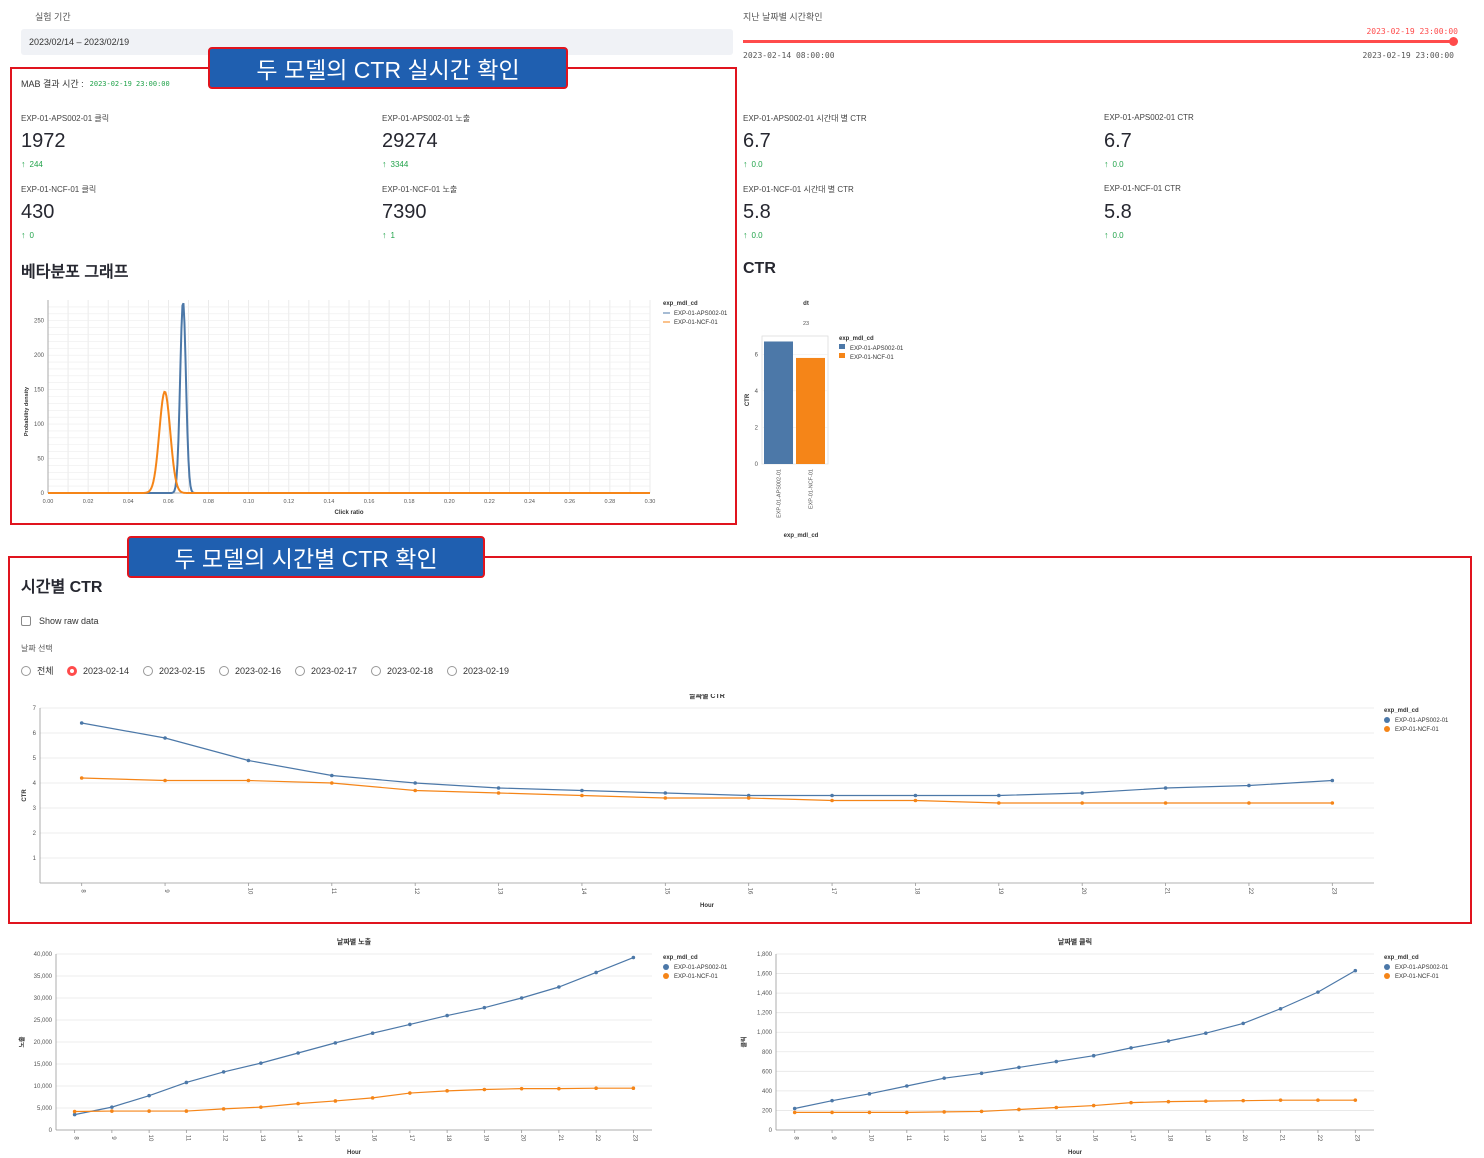 The image size is (1484, 1158). What do you see at coordinates (409, 670) in the screenshot?
I see `date-radio-option: 2023-02-18` at bounding box center [409, 670].